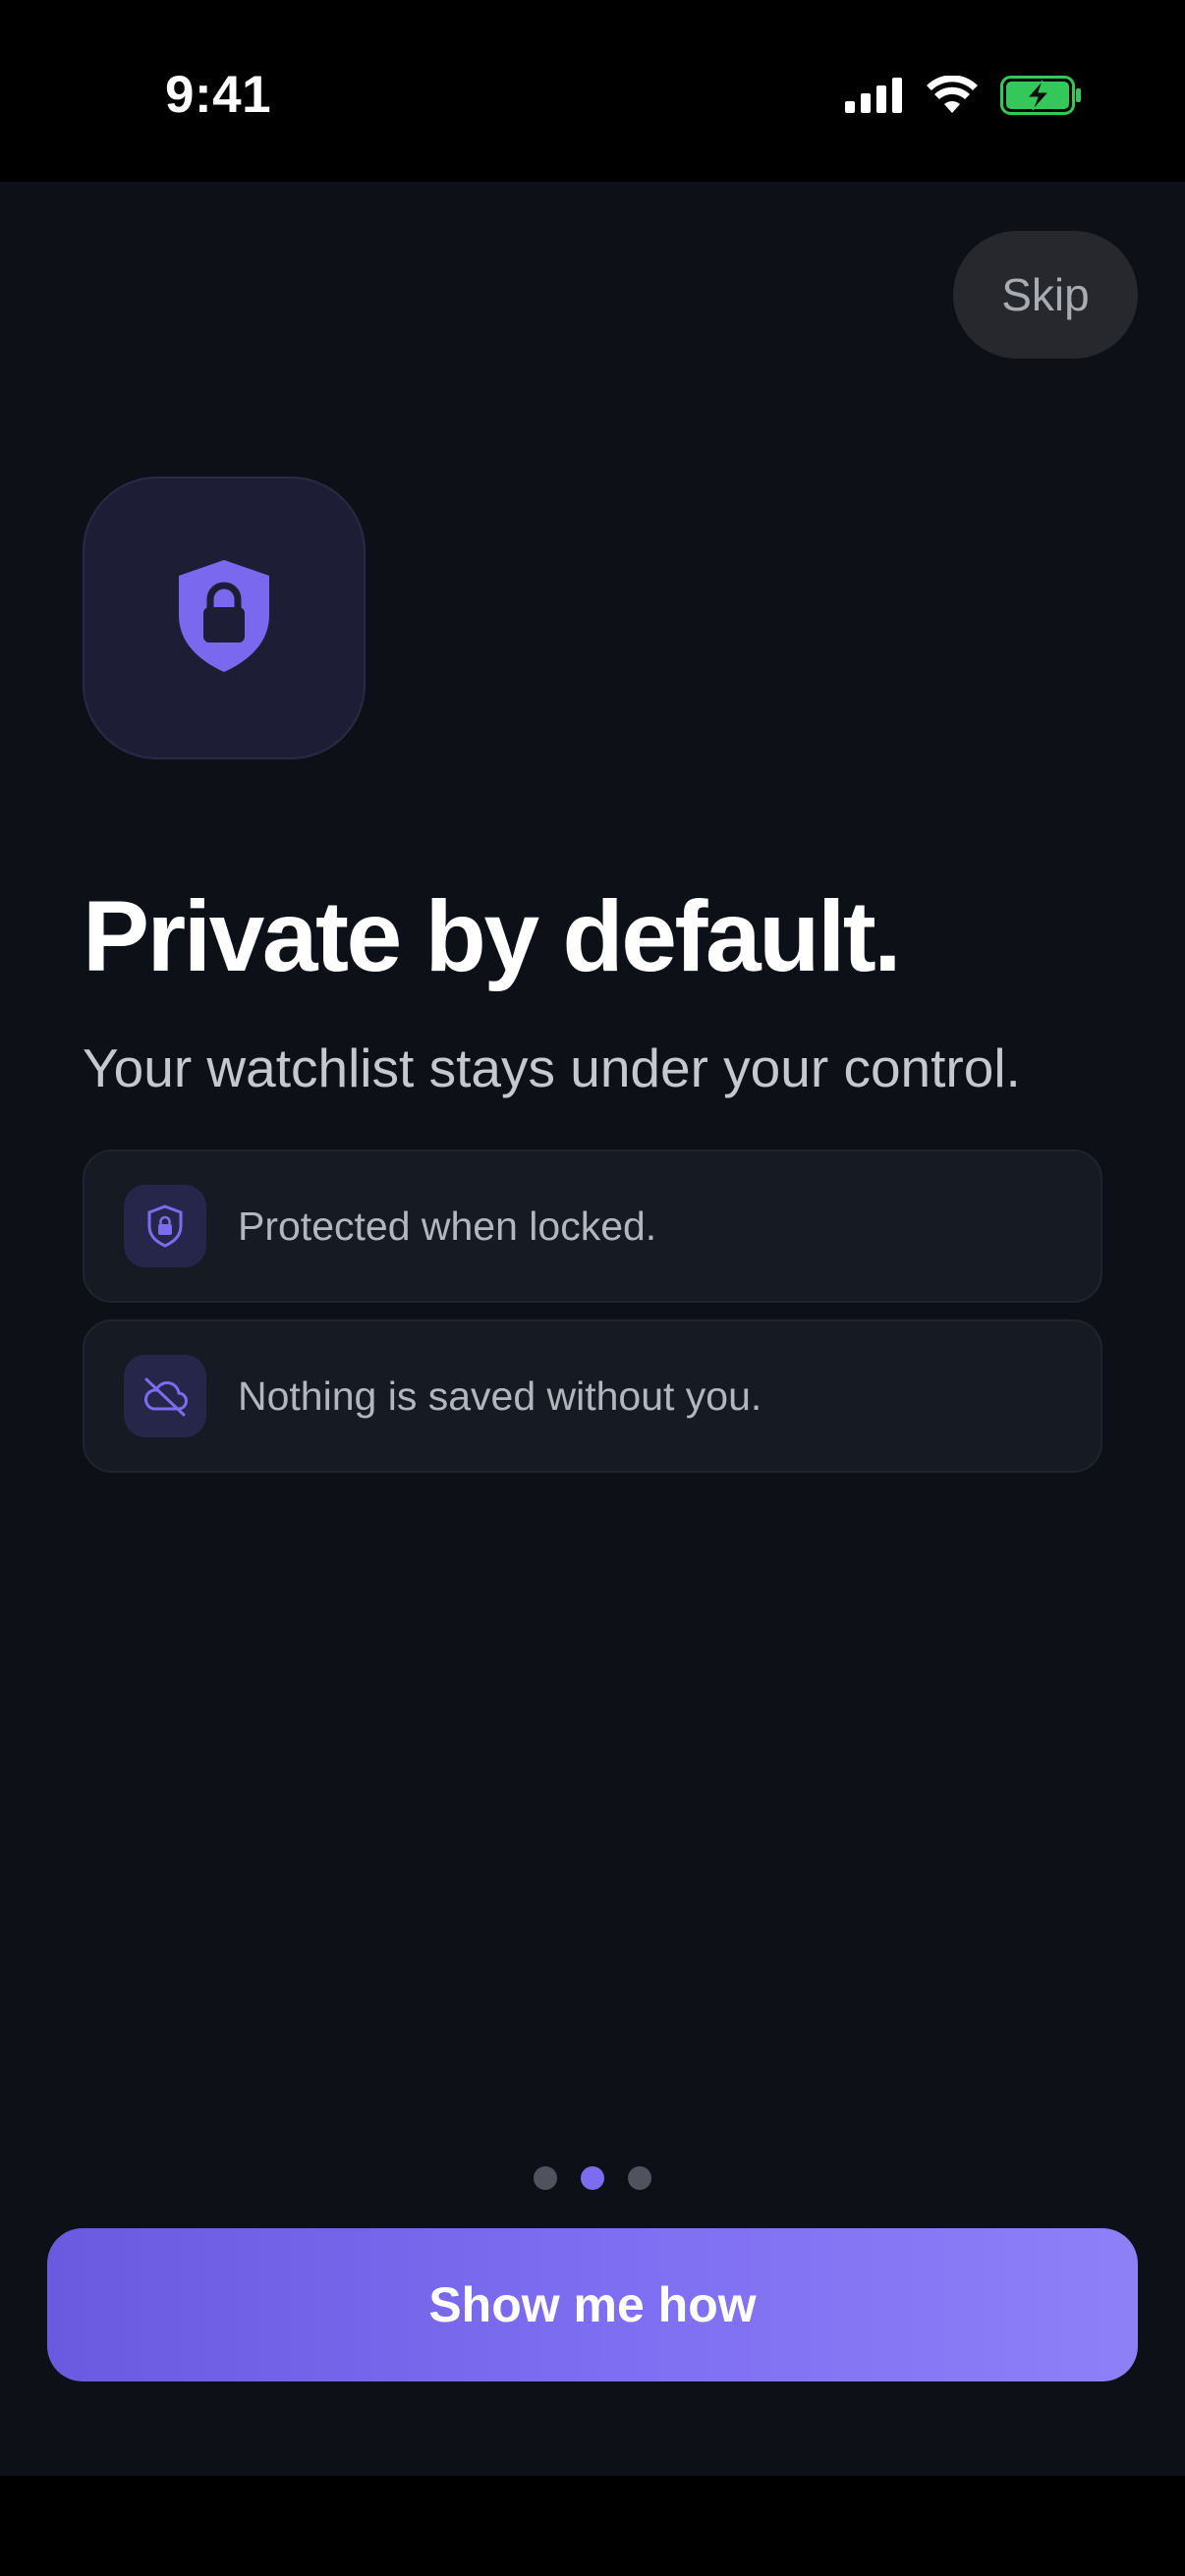 Image resolution: width=1185 pixels, height=2576 pixels. Describe the element at coordinates (219, 95) in the screenshot. I see `status-time: 9:41` at that location.